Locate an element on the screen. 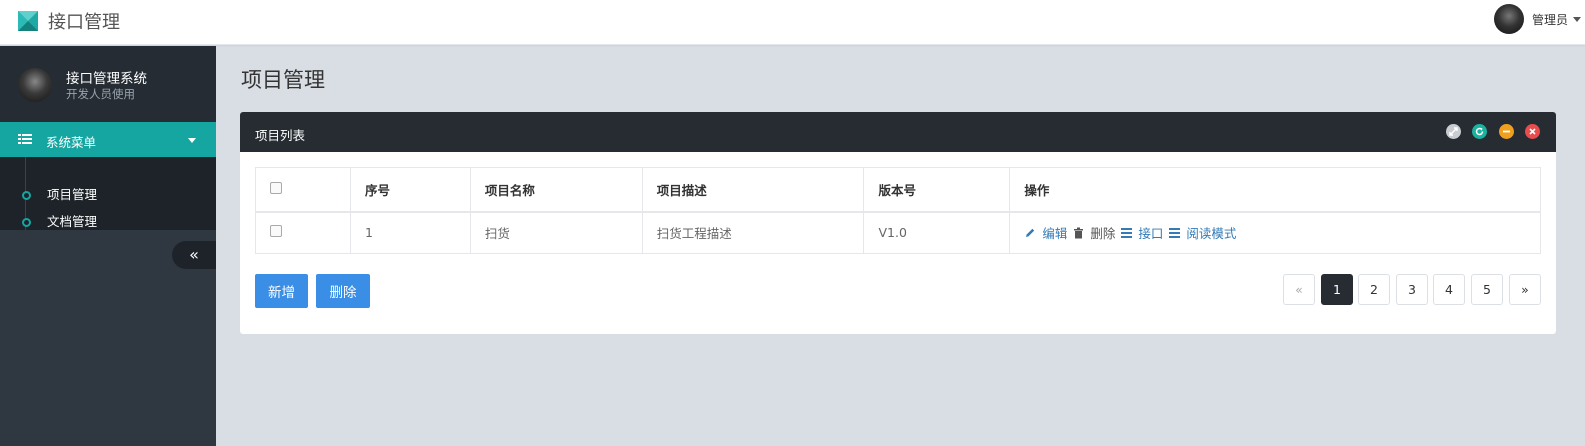  delete-link: 删除 is located at coordinates (1094, 232).